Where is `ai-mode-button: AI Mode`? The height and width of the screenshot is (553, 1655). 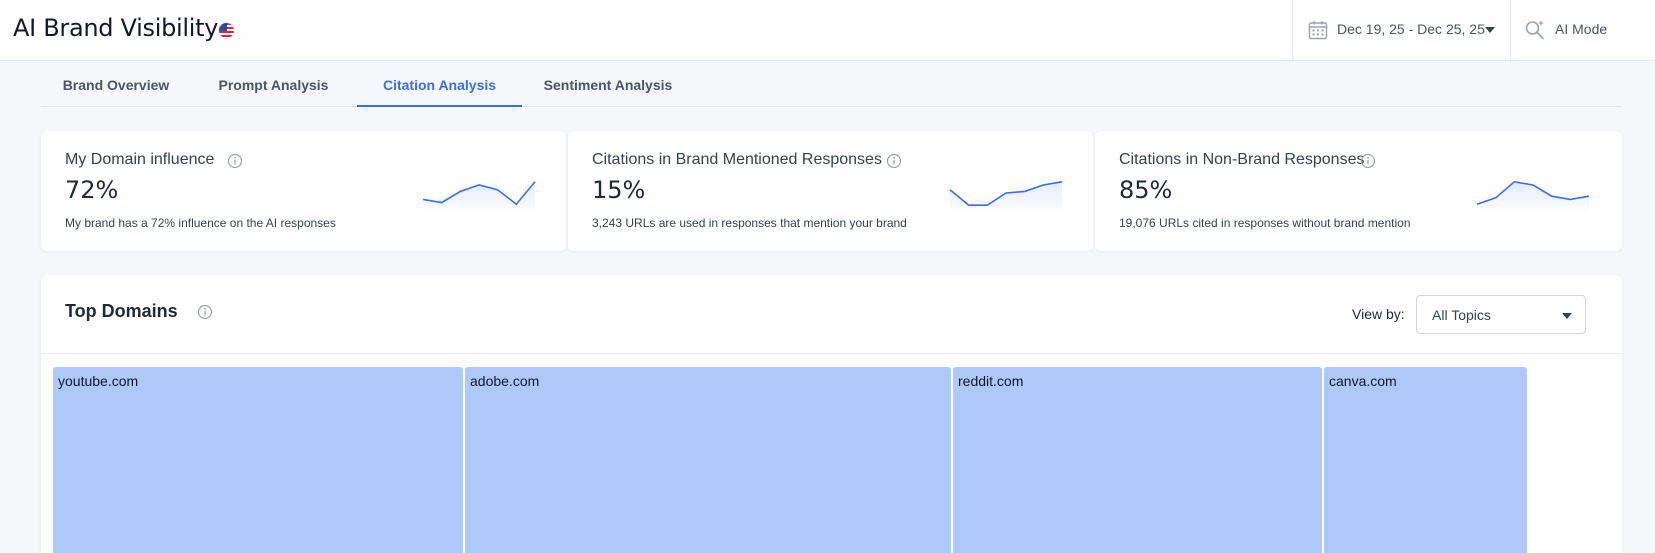
ai-mode-button: AI Mode is located at coordinates (1582, 30).